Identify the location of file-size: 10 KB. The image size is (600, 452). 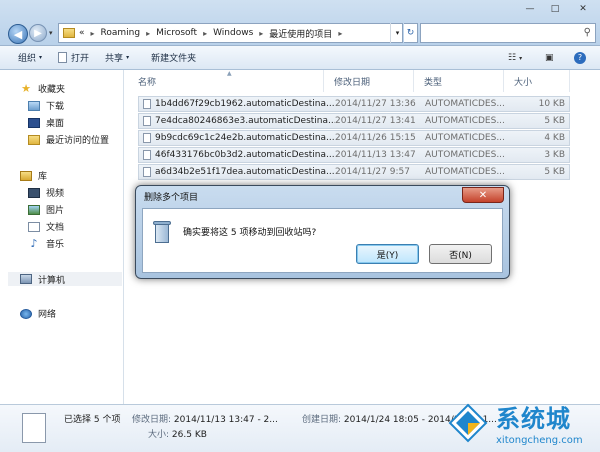
(551, 104).